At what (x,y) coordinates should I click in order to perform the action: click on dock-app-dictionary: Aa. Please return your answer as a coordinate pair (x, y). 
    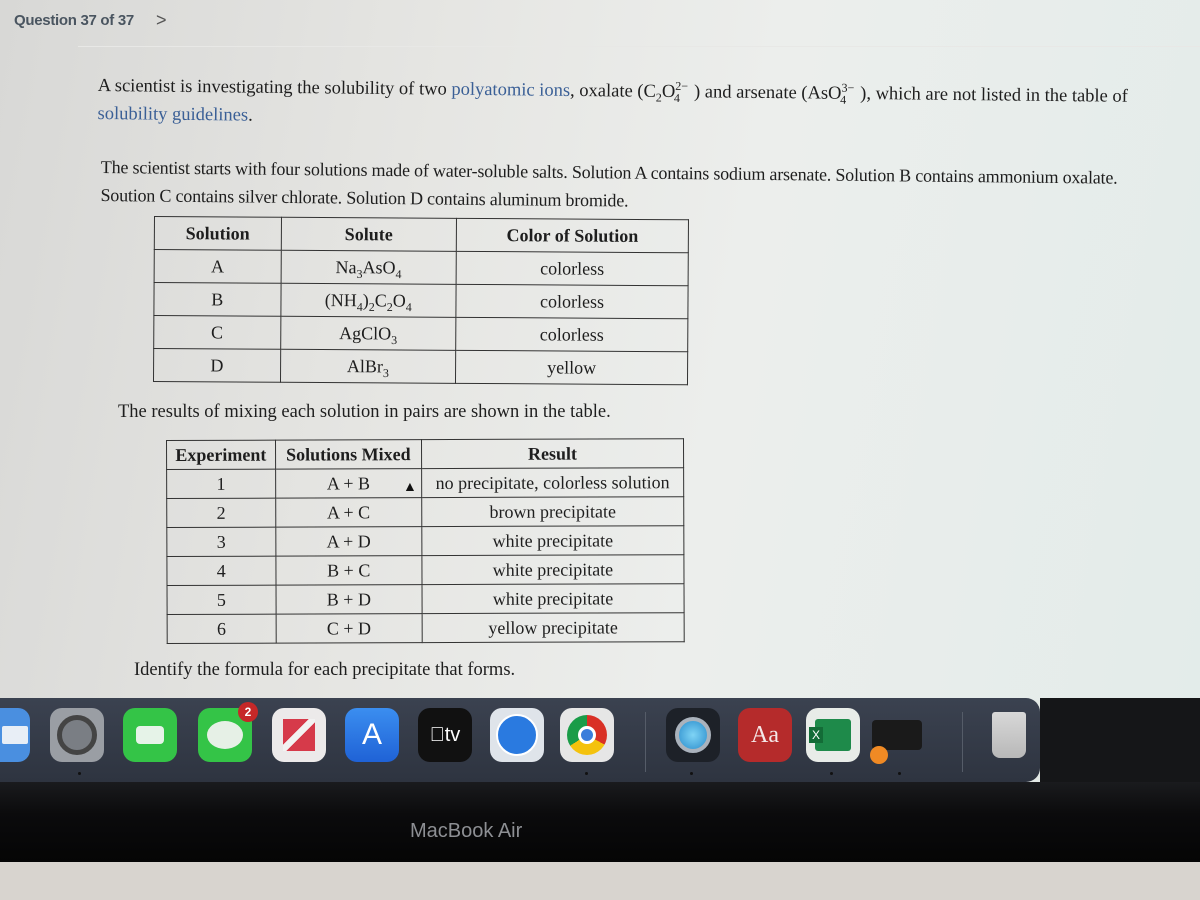
    Looking at the image, I should click on (765, 735).